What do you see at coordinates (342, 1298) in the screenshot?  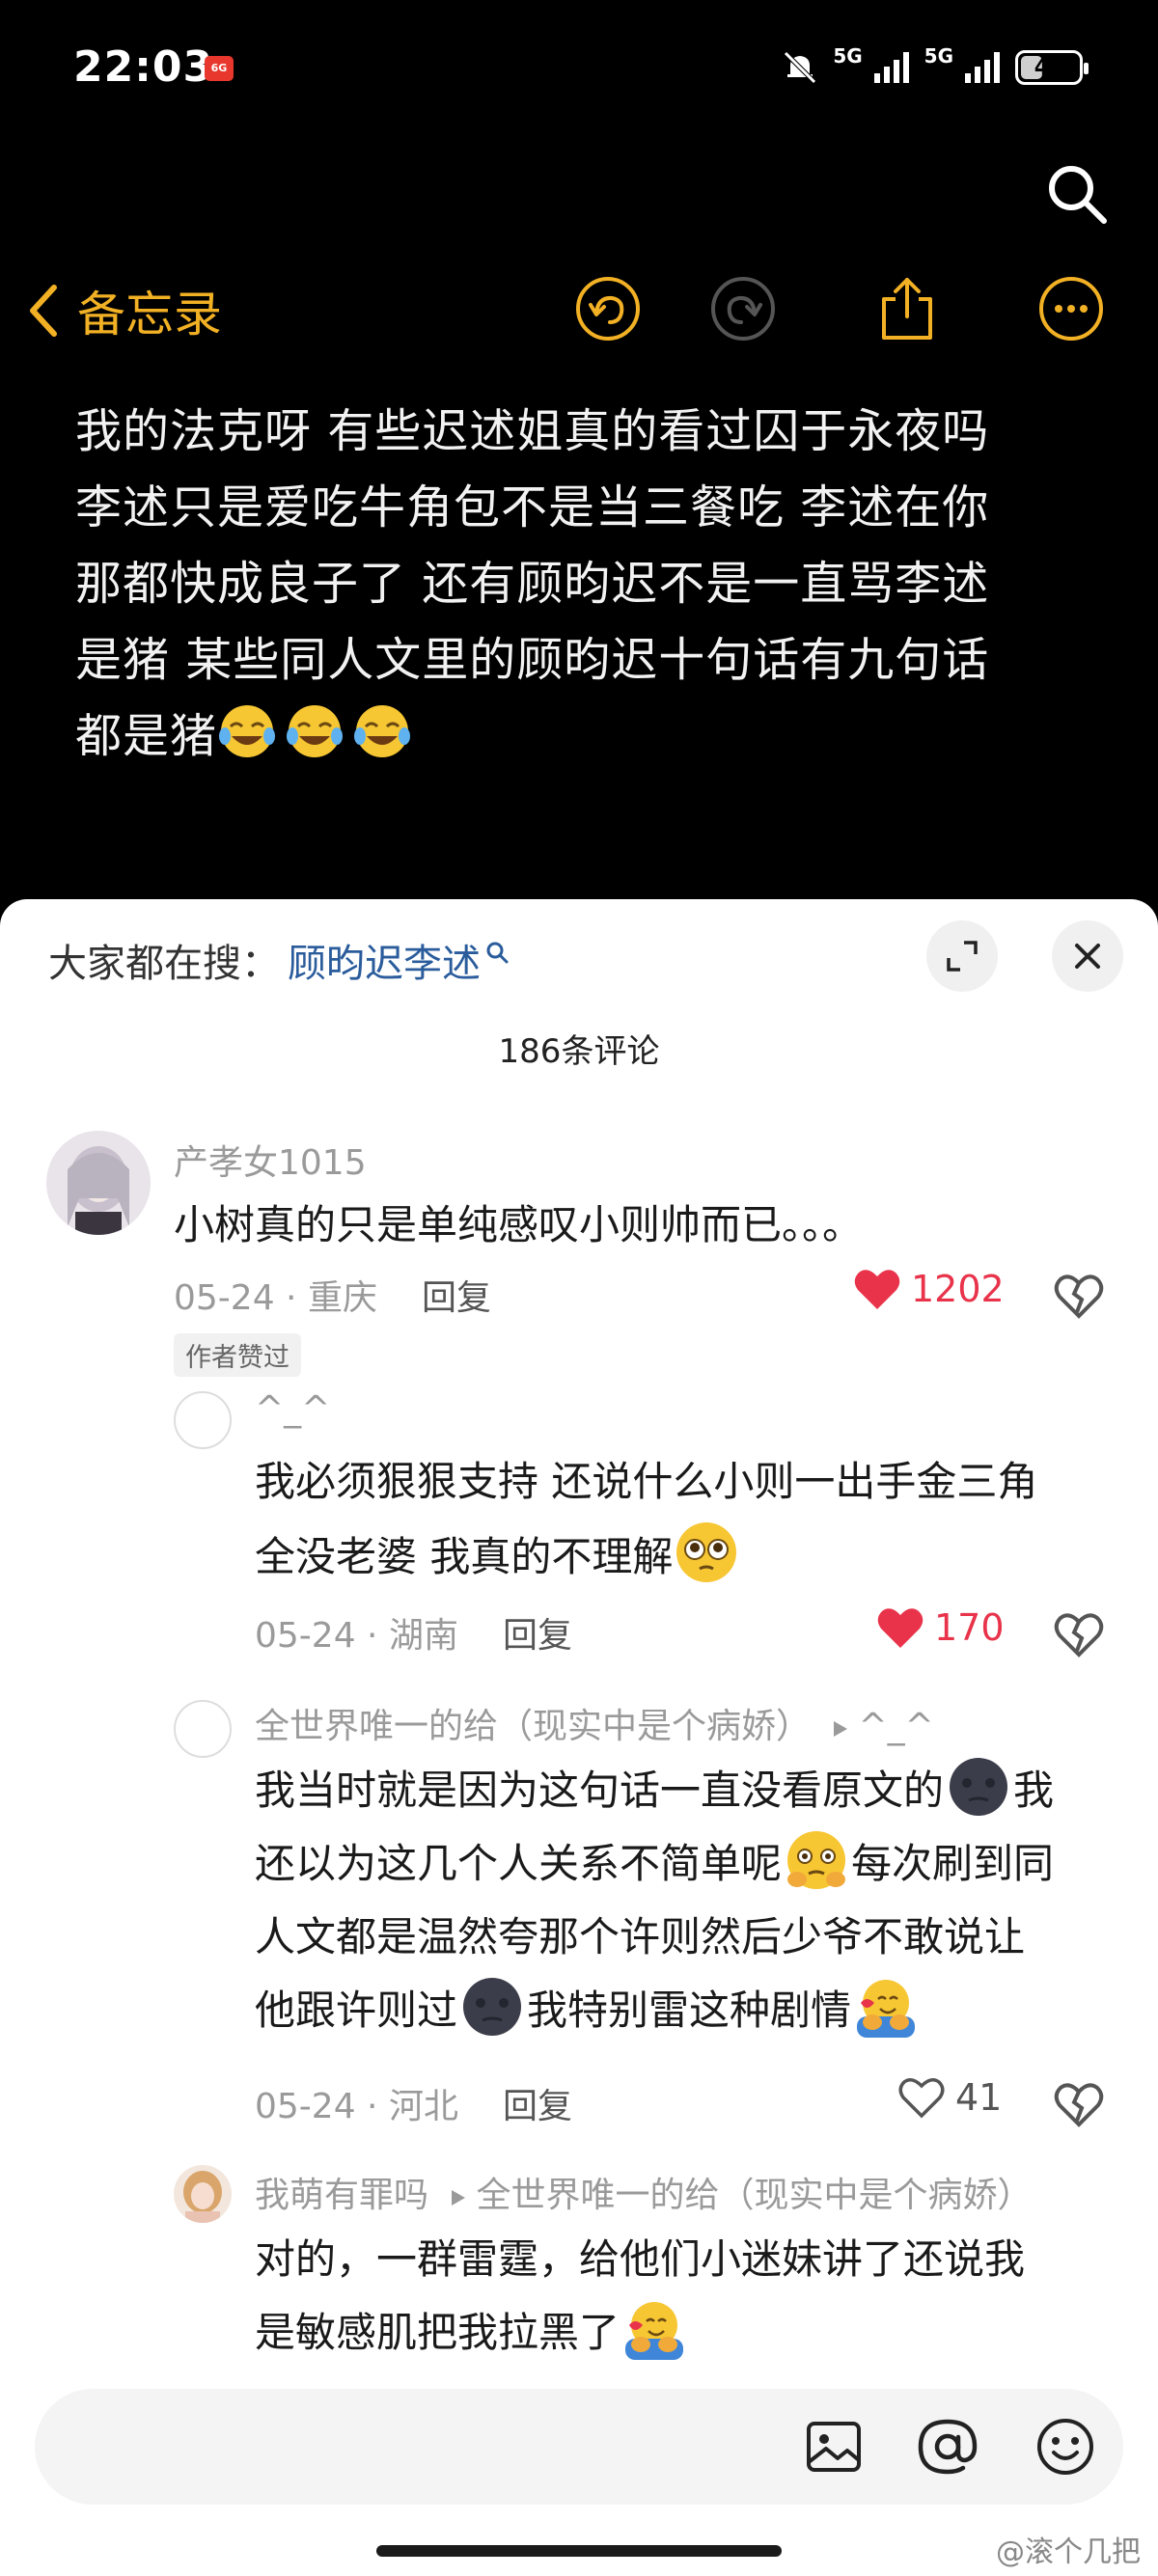 I see `comment-location: 重庆` at bounding box center [342, 1298].